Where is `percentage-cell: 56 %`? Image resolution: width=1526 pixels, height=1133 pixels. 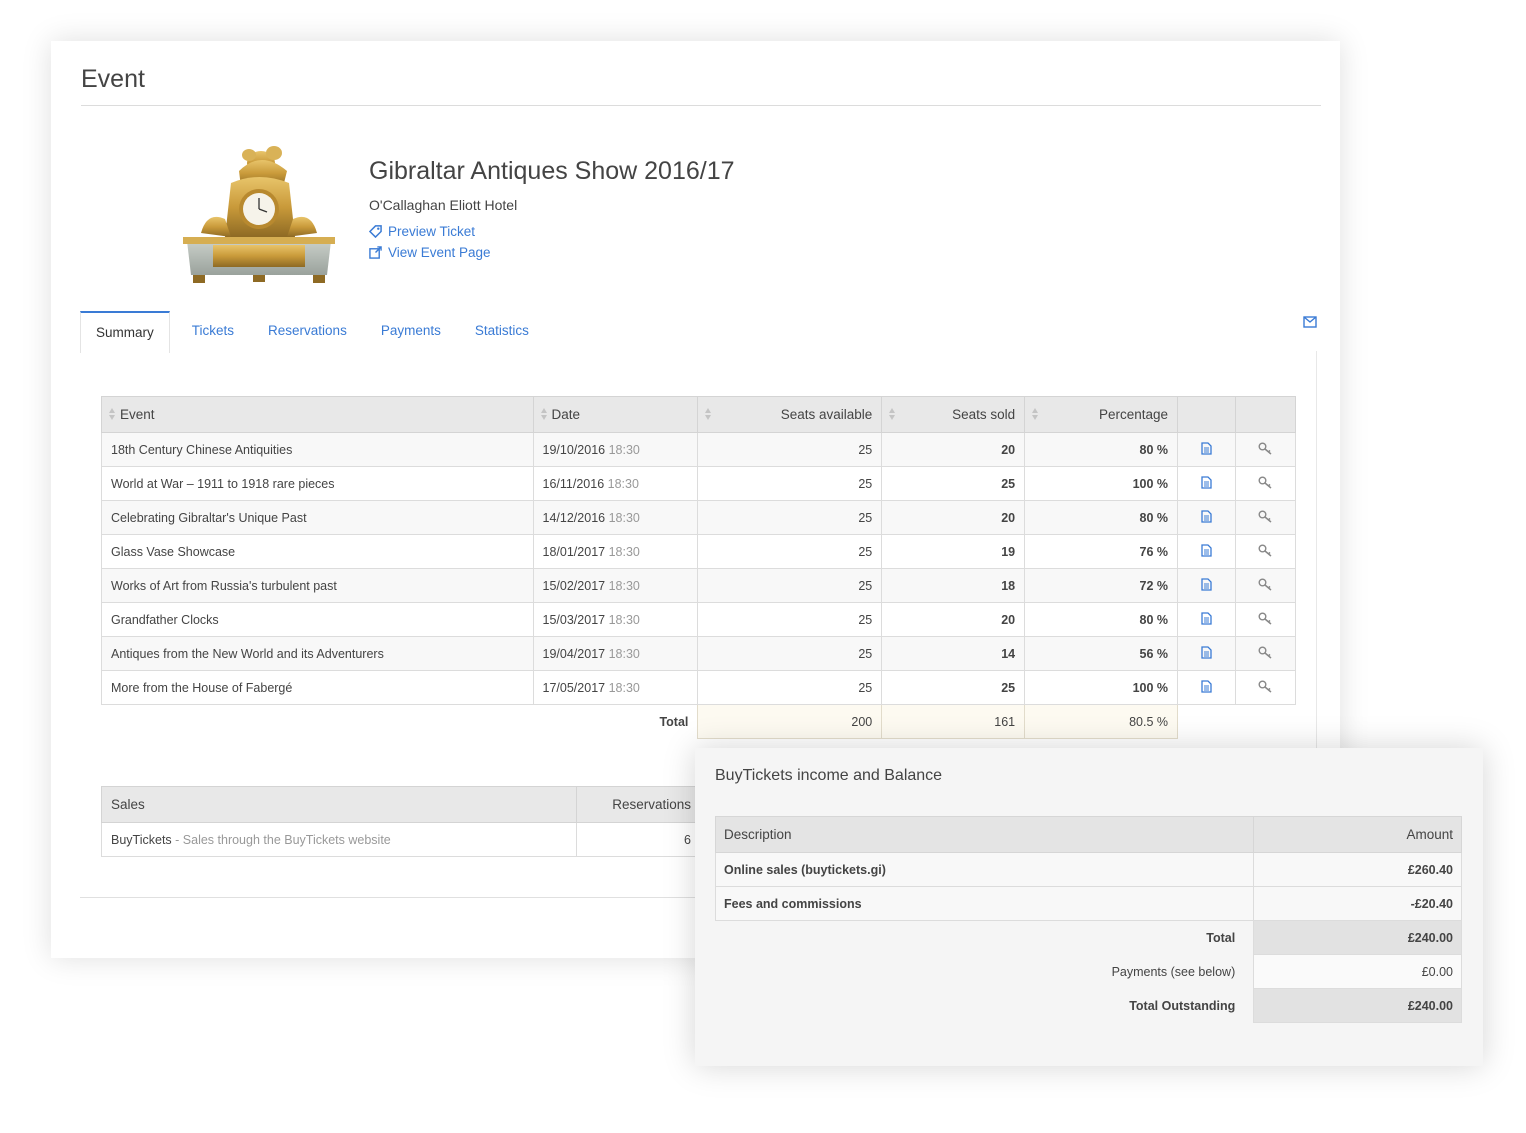
percentage-cell: 56 % is located at coordinates (1101, 653).